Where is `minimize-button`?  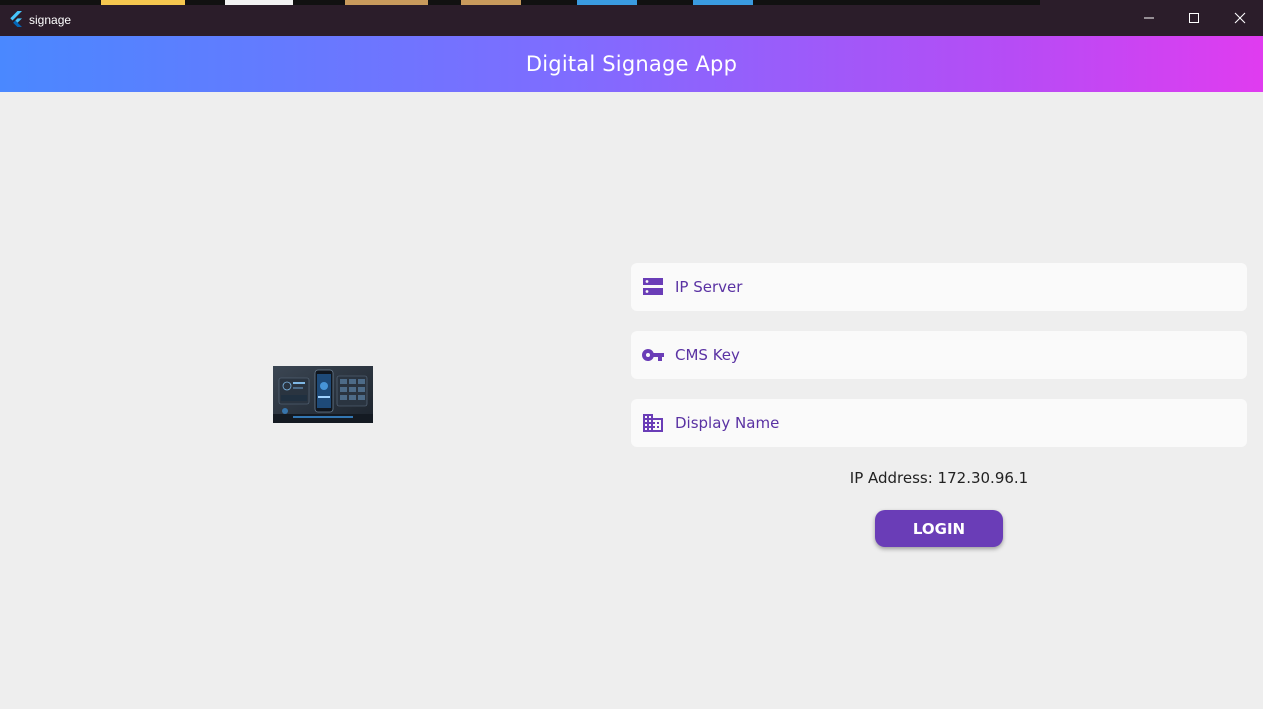 minimize-button is located at coordinates (1149, 18).